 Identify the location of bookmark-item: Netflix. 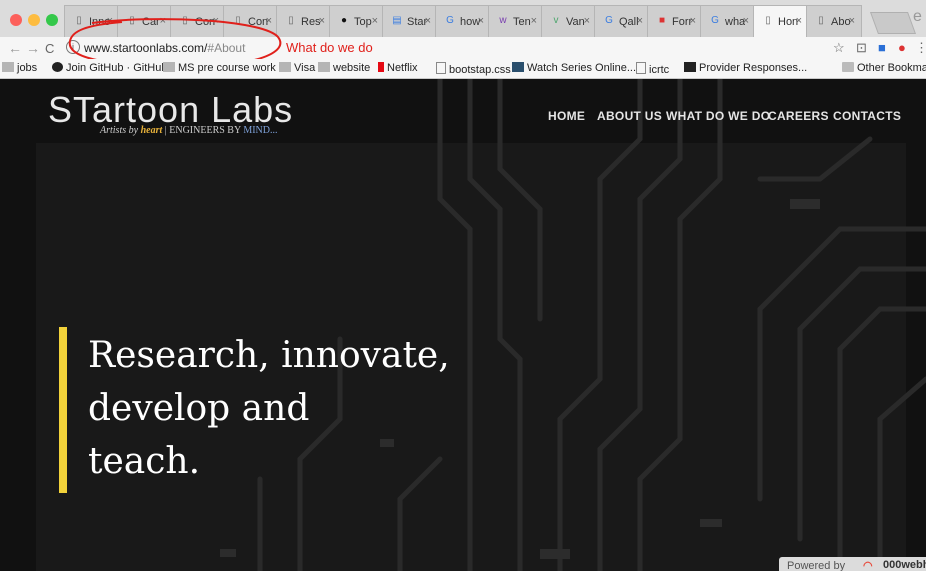
(398, 68).